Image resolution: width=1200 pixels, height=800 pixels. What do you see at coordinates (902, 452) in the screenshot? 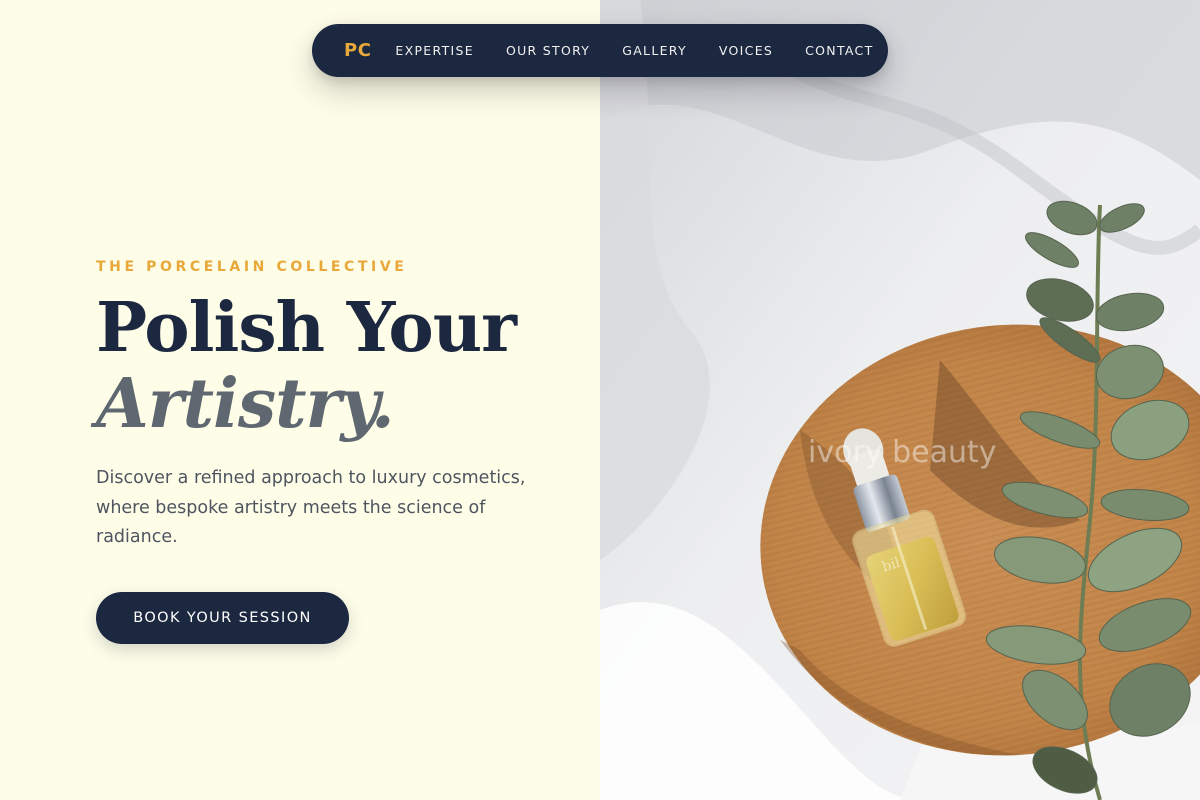
I see `watermark-text: ivory beauty` at bounding box center [902, 452].